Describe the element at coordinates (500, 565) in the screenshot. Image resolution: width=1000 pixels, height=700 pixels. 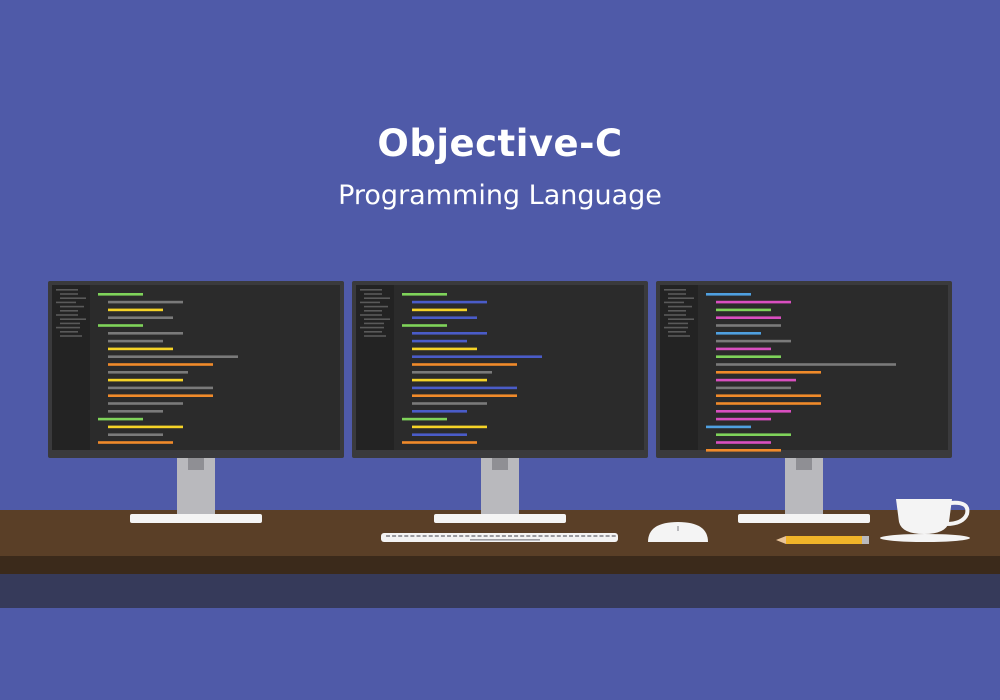
I see `desk-edge` at that location.